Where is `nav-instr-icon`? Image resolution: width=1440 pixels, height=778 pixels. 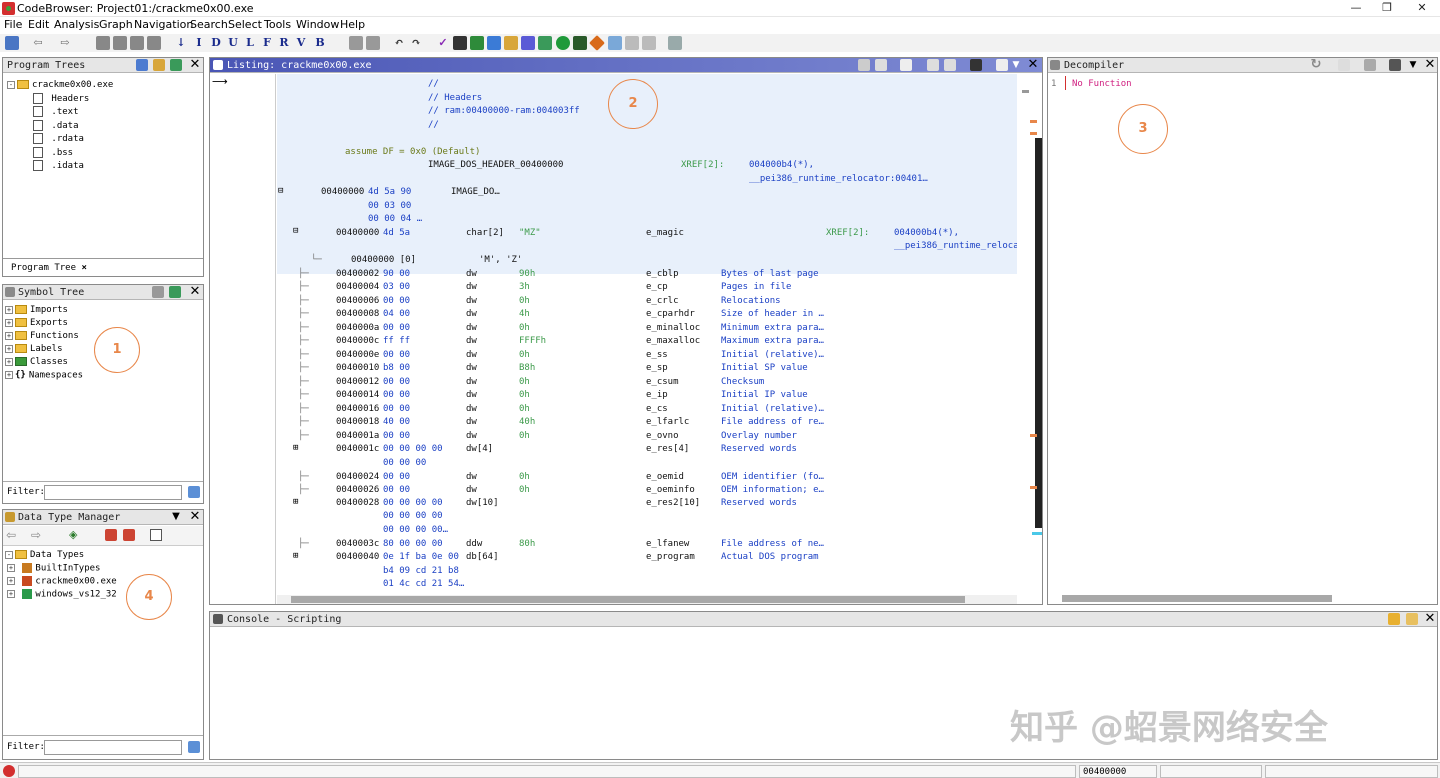 nav-instr-icon is located at coordinates (137, 43).